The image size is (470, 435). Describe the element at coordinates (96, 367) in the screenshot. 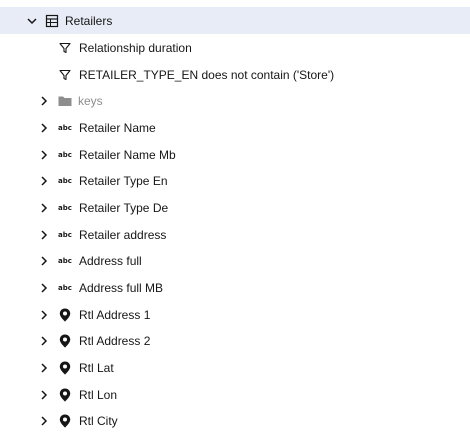

I see `field-label: Rtl Lat` at that location.